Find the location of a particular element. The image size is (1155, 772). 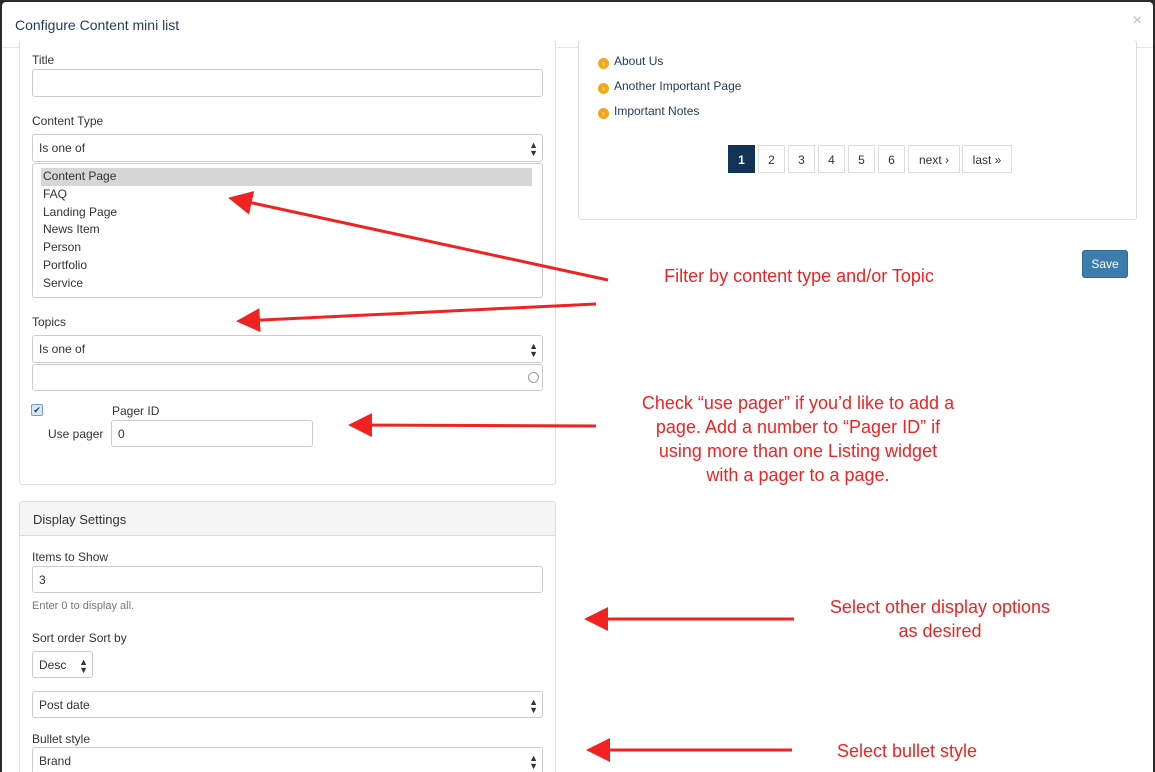

items-help-text: Enter 0 to display all. is located at coordinates (83, 606).